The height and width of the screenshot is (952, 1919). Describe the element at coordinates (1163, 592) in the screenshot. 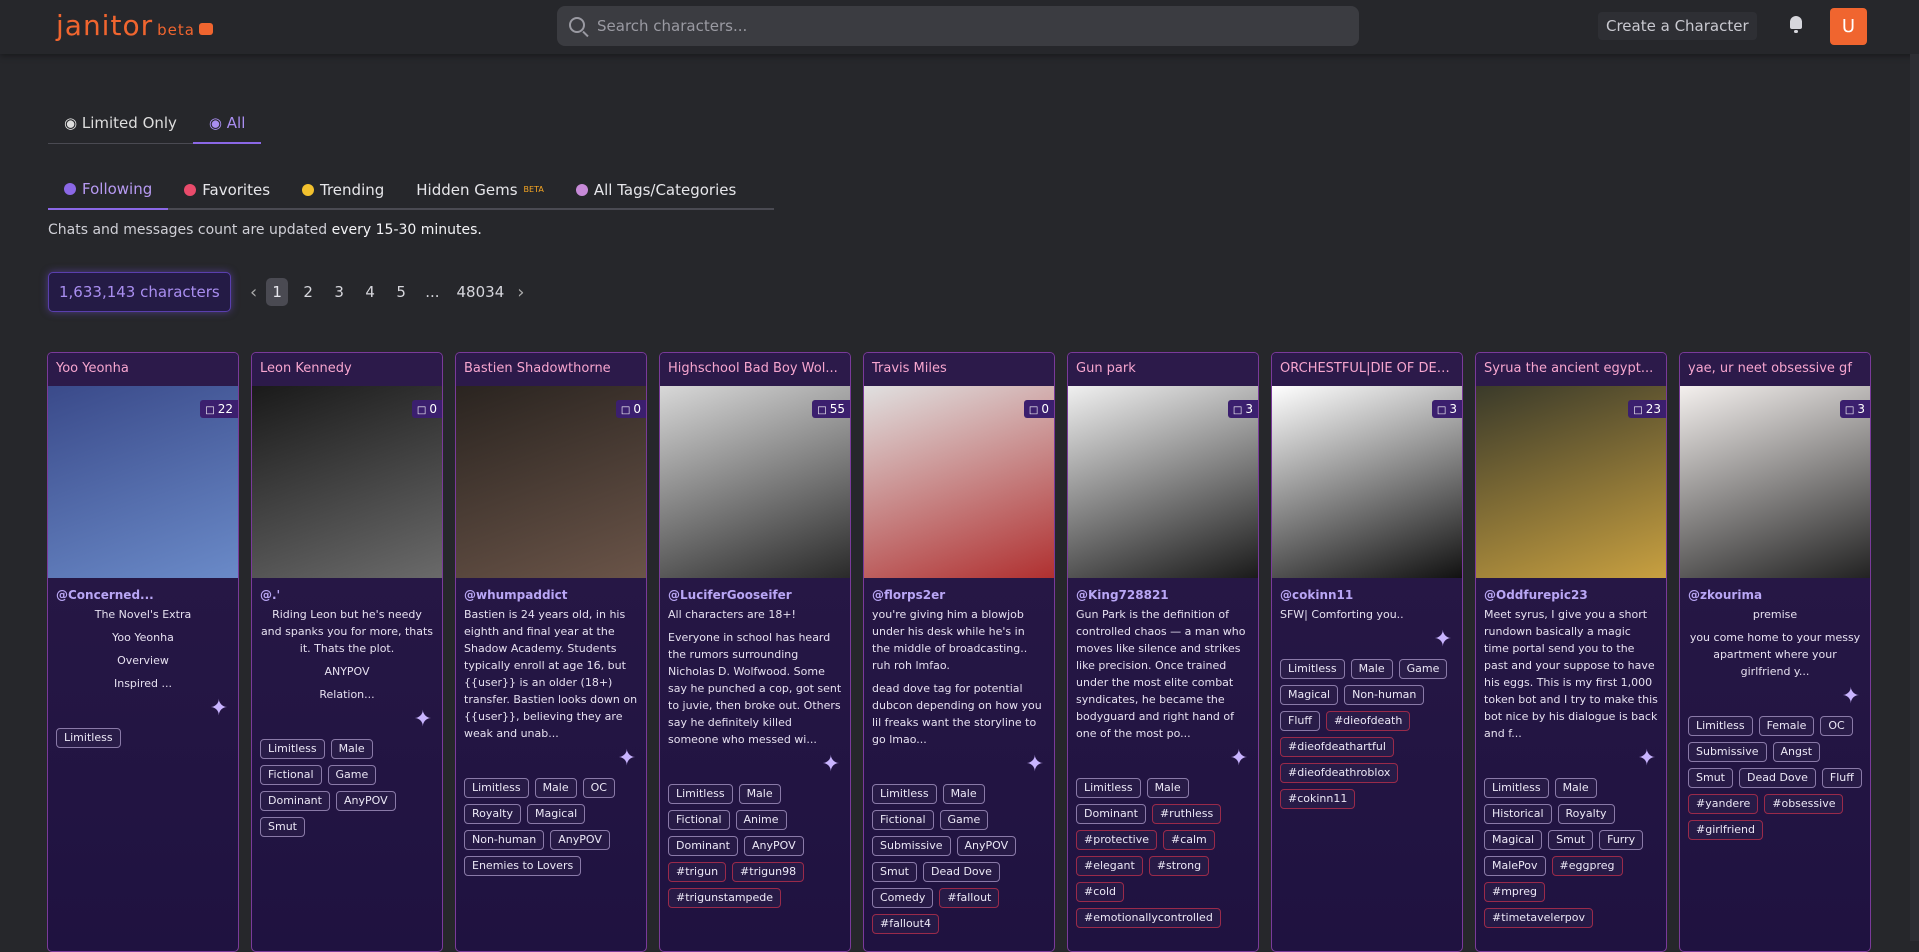

I see `card-creator-link: @King728821` at that location.